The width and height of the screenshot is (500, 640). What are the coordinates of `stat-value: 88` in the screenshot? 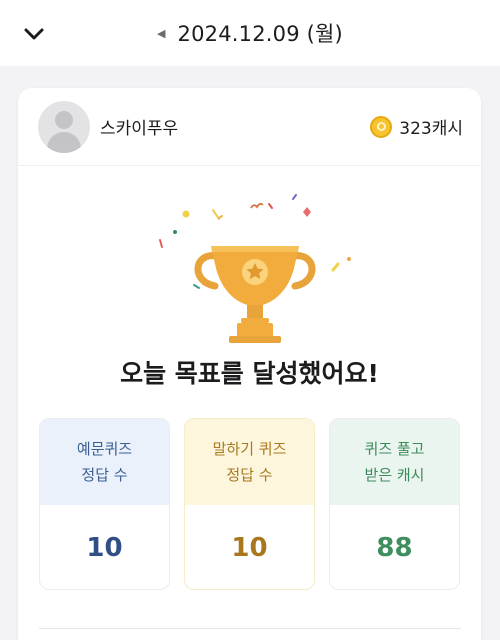 It's located at (394, 548).